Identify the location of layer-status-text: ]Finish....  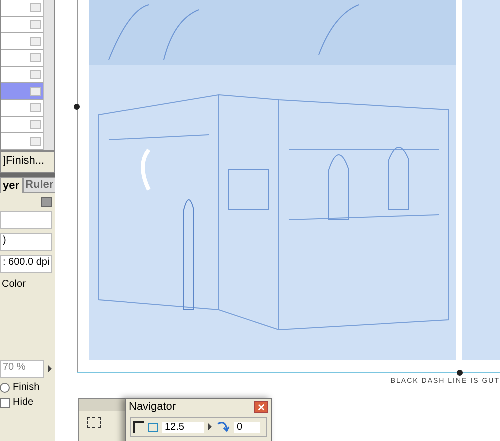
(27, 162).